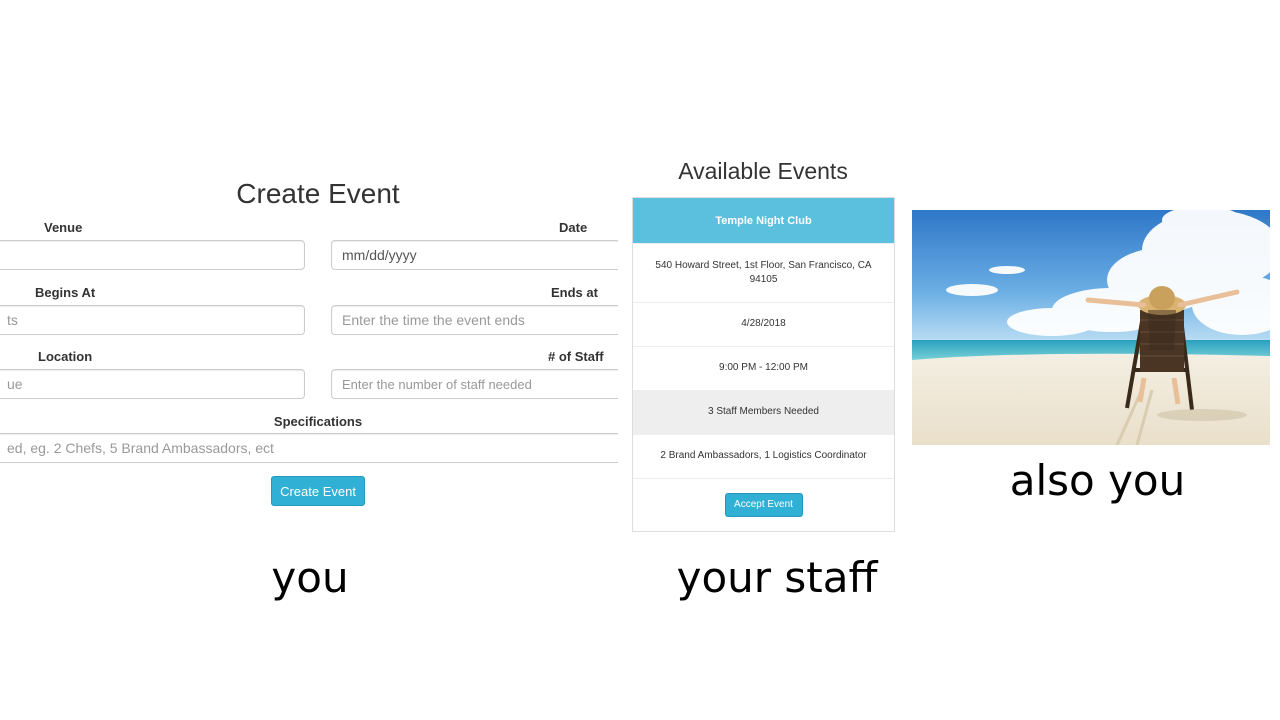  What do you see at coordinates (152, 384) in the screenshot?
I see `location-input: ue` at bounding box center [152, 384].